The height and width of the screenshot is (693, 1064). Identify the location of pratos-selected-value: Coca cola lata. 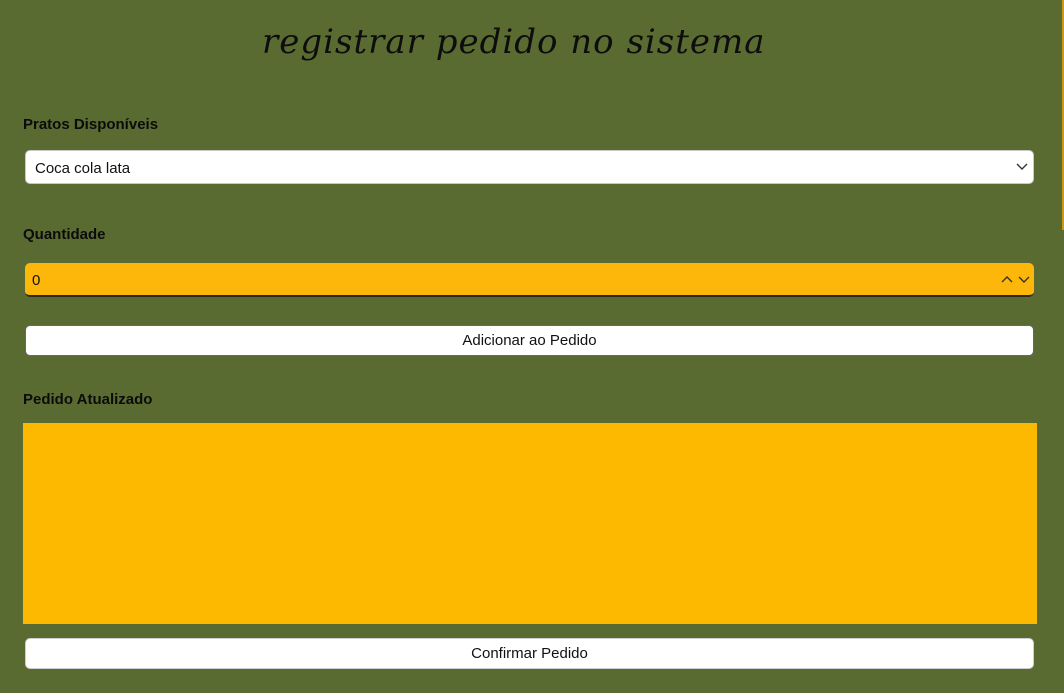
(83, 168).